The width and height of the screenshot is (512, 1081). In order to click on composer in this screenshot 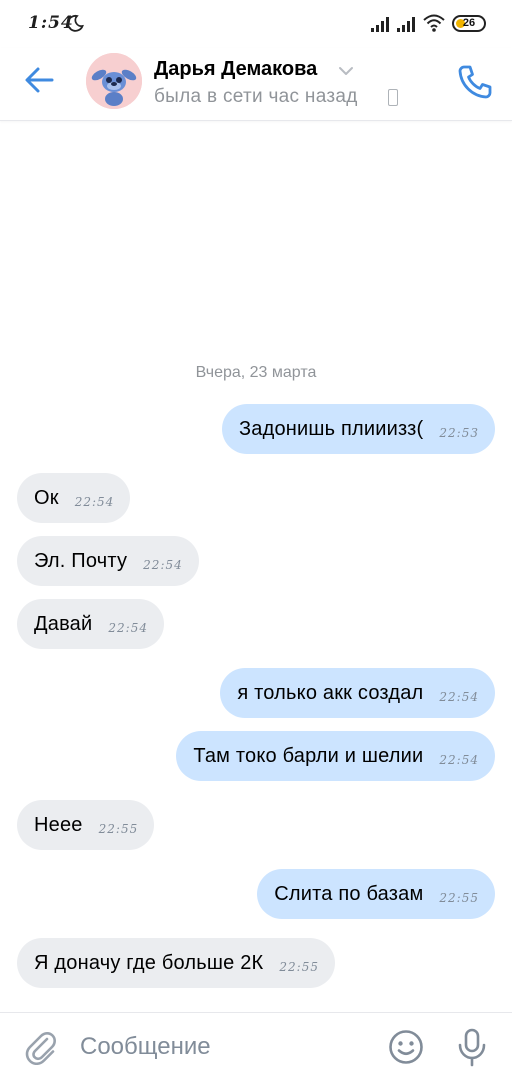, I will do `click(256, 1046)`.